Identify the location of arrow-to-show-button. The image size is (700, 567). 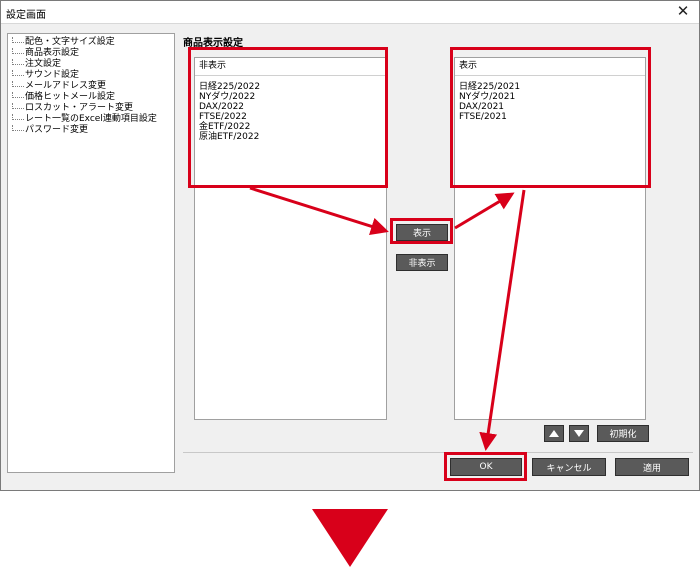
(319, 211).